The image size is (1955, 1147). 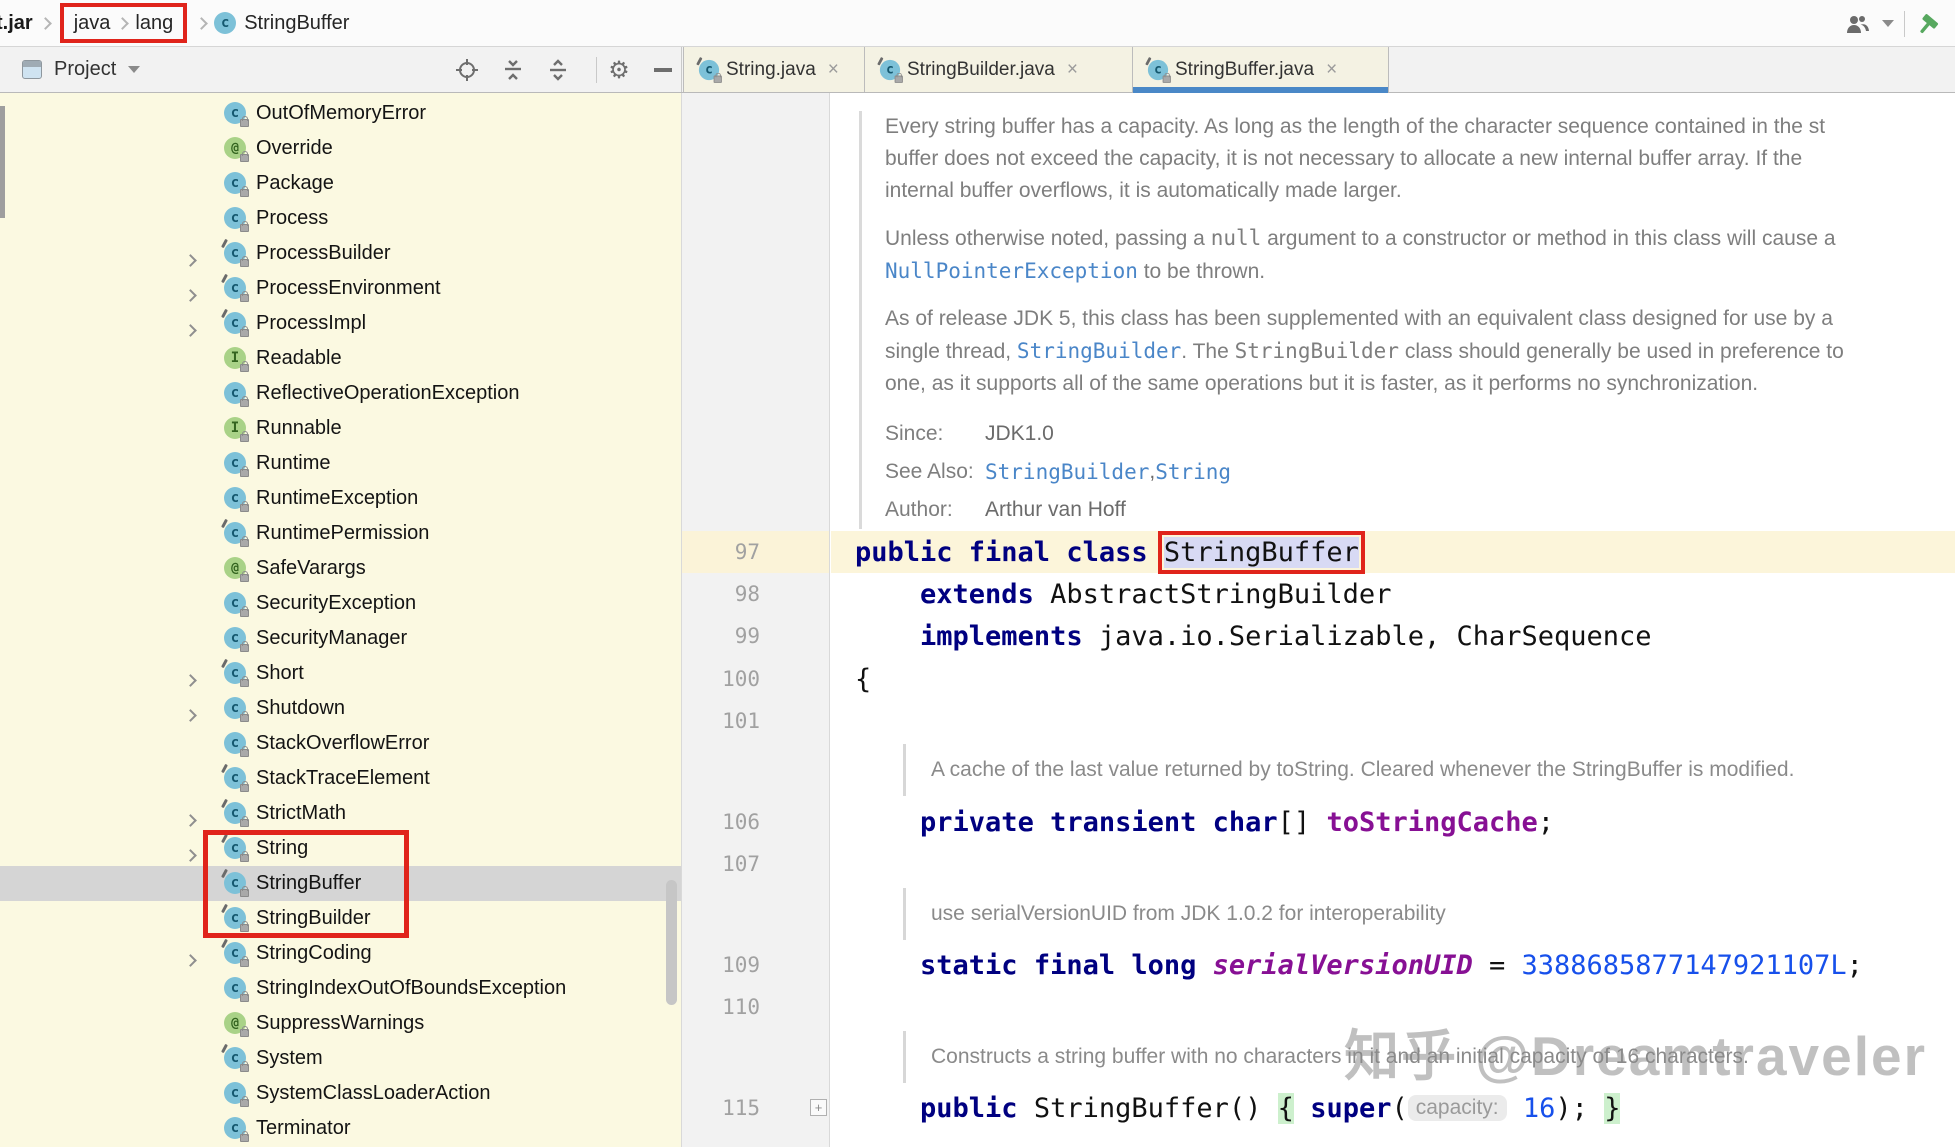 I want to click on tree-item-SecurityManager: c SecurityManager, so click(x=340, y=638).